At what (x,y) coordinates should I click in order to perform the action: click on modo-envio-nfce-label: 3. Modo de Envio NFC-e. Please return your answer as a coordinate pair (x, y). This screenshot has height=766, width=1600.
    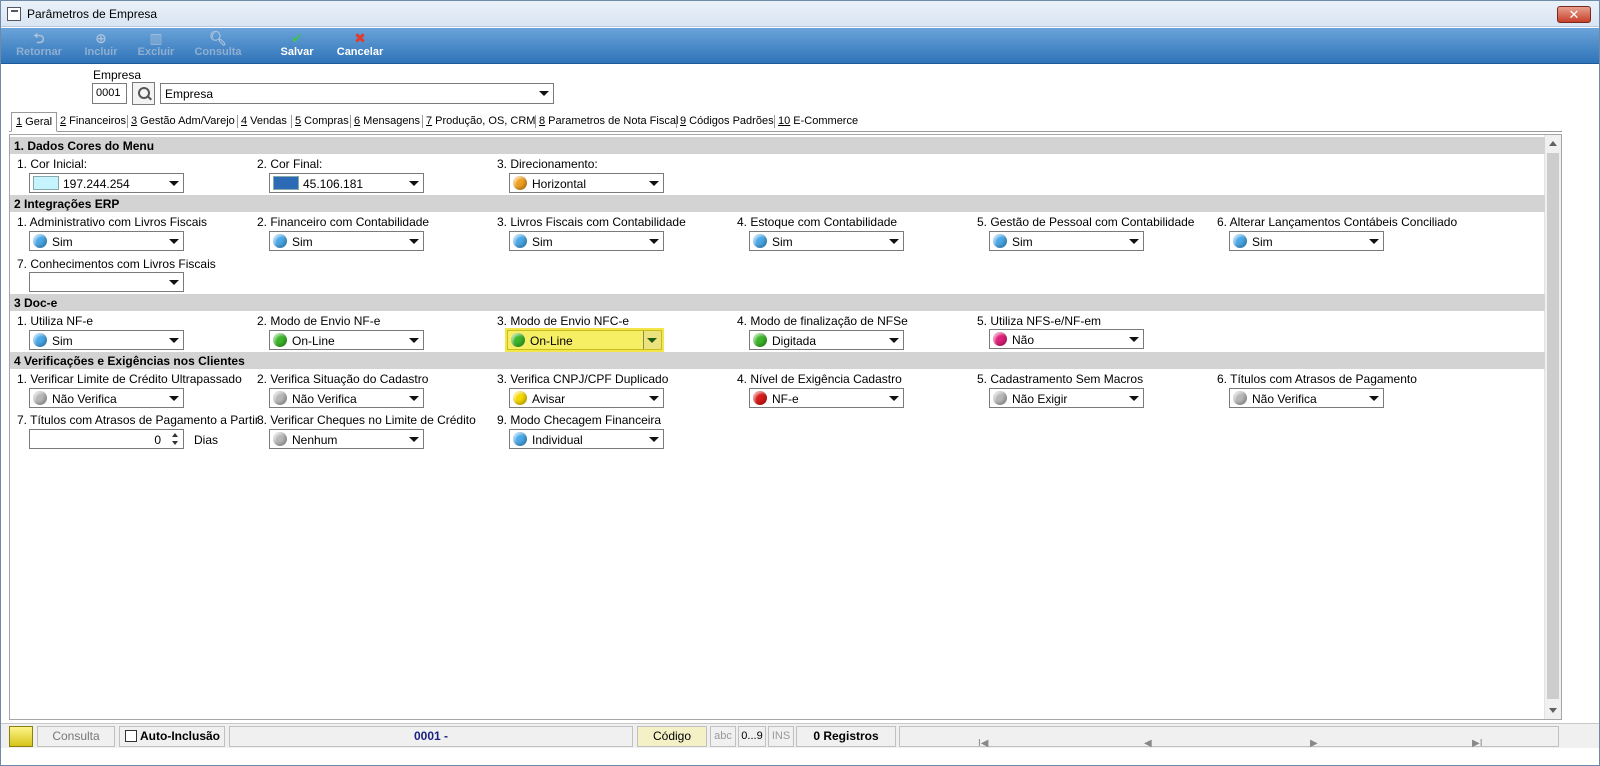
    Looking at the image, I should click on (563, 321).